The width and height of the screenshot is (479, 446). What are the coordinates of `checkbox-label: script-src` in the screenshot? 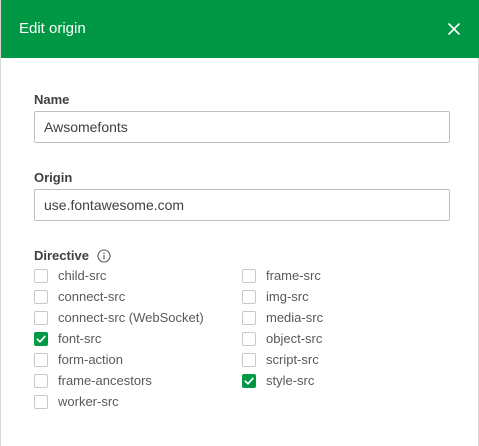 It's located at (292, 359).